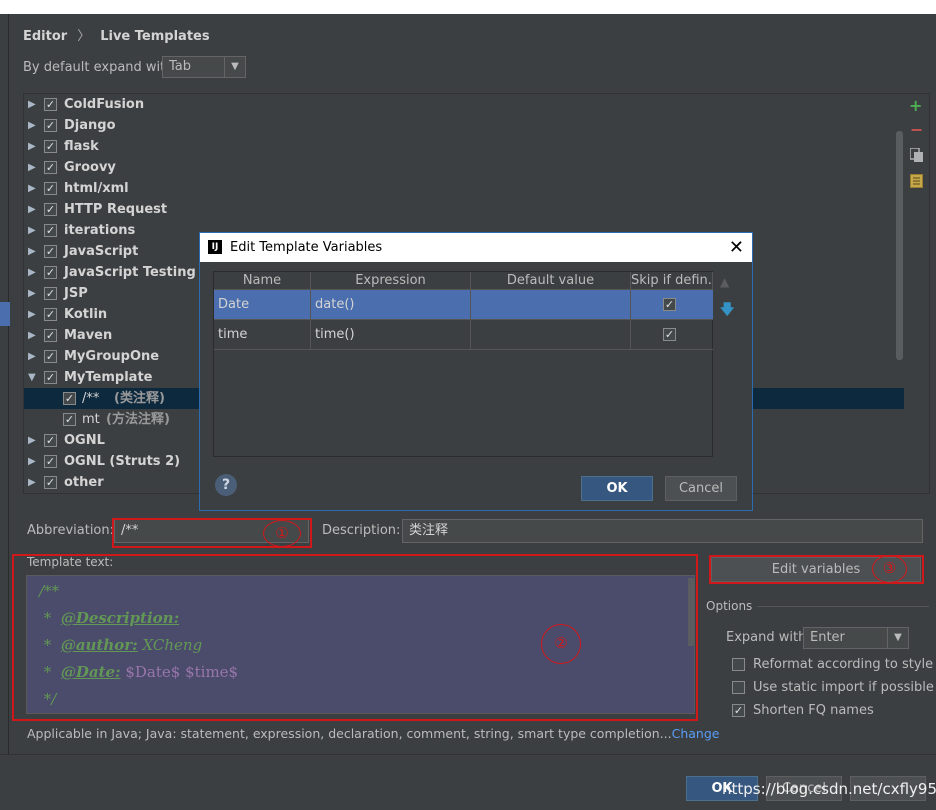 The image size is (936, 810). Describe the element at coordinates (71, 530) in the screenshot. I see `abbreviation-label: Abbreviation:` at that location.